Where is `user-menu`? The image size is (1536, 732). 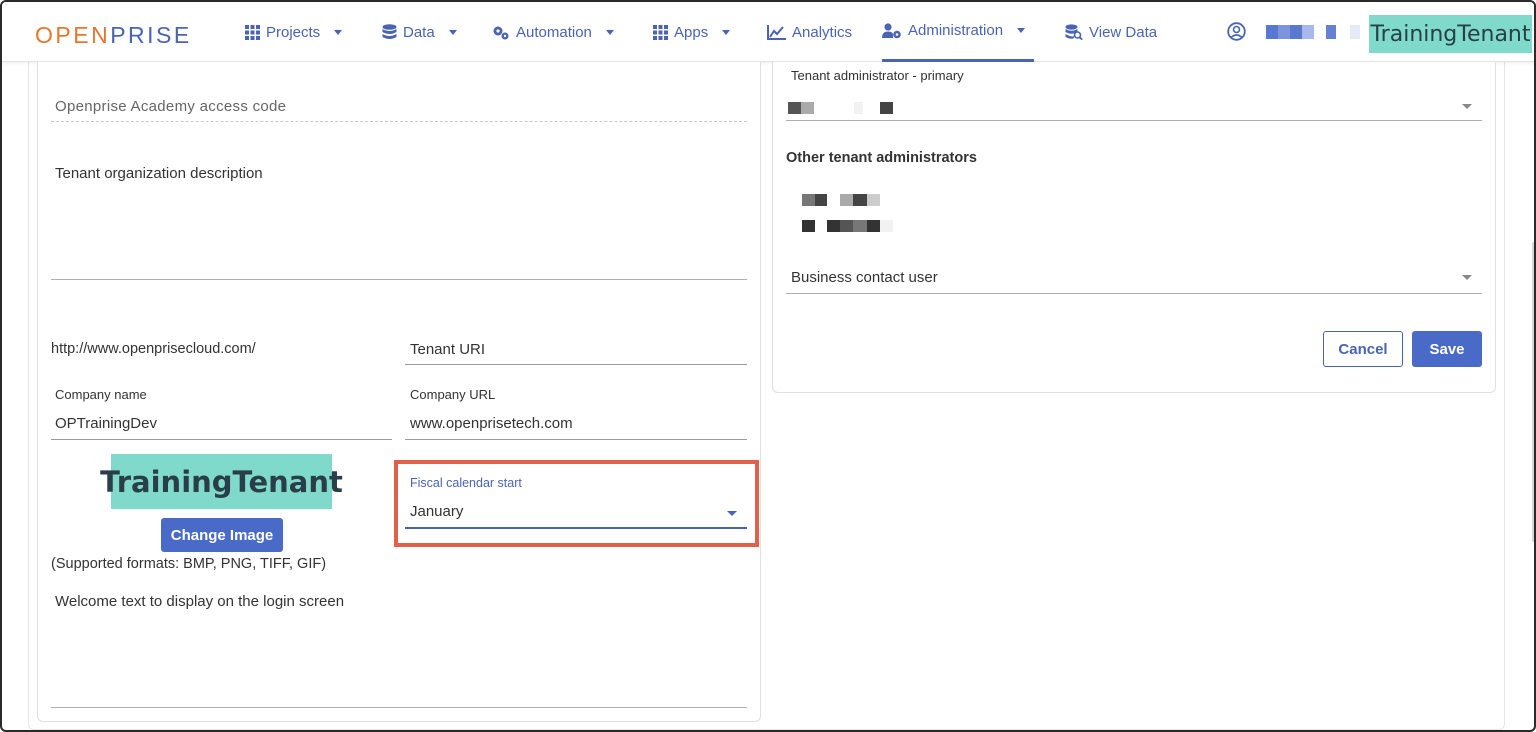 user-menu is located at coordinates (1293, 31).